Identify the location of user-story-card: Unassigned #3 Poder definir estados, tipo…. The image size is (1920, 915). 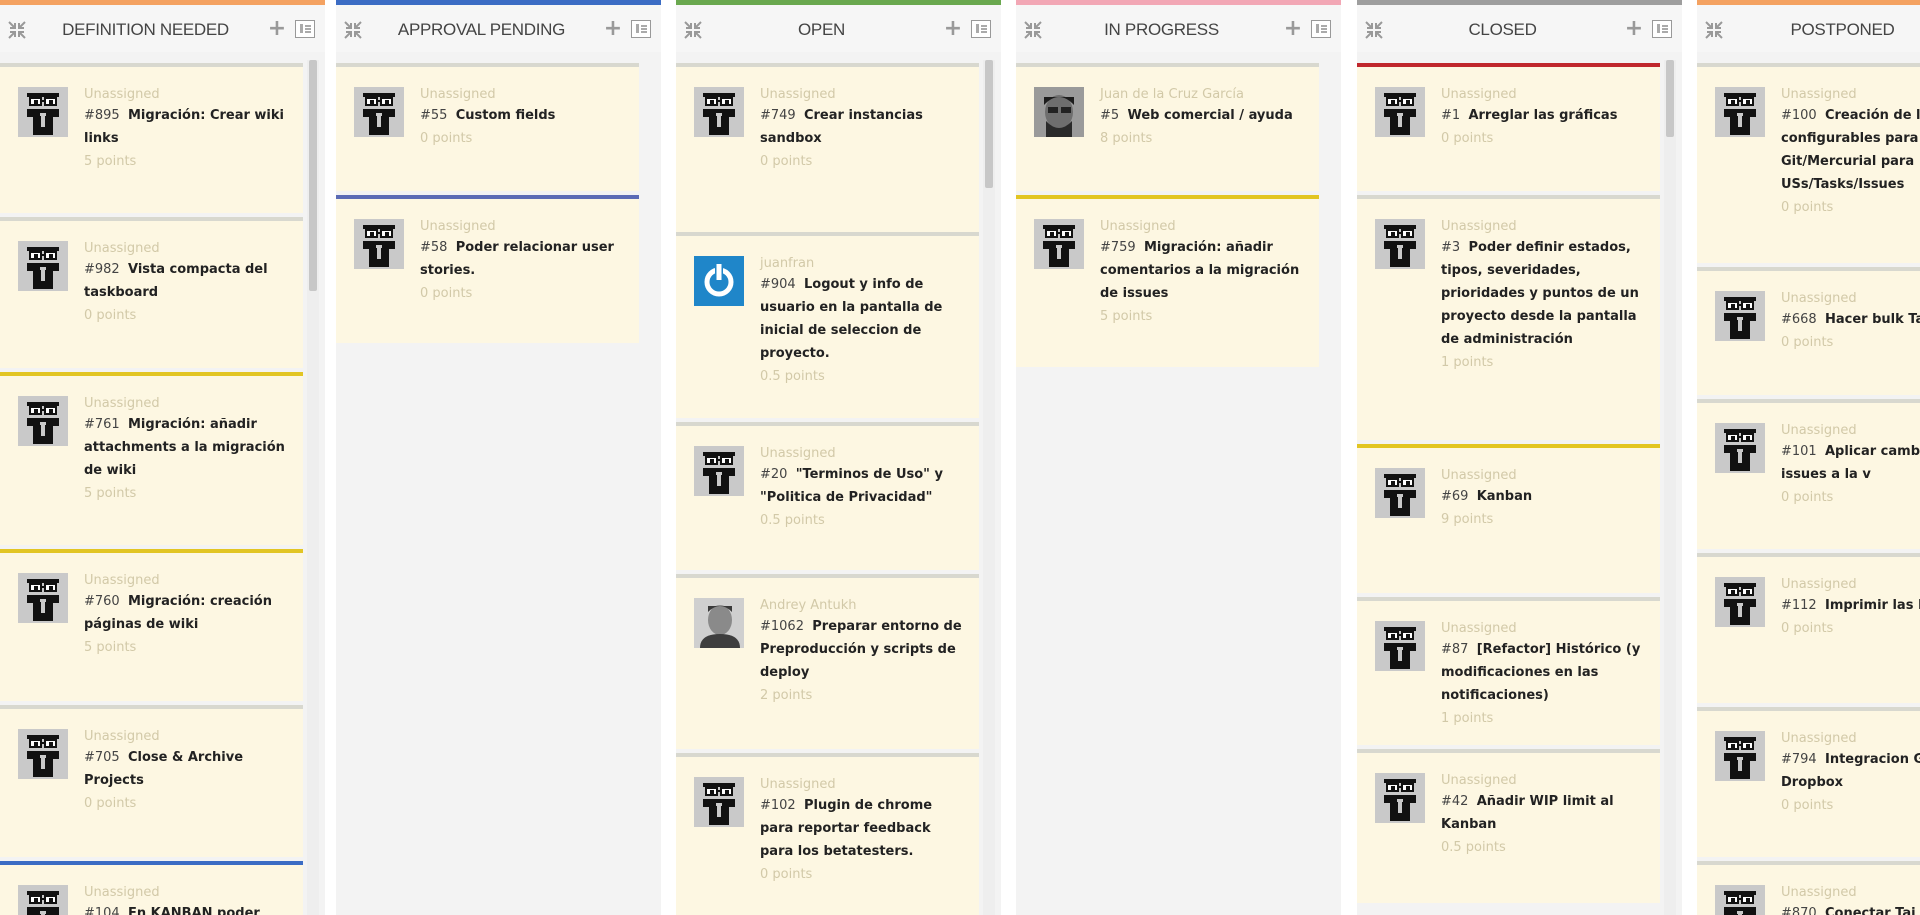
(1508, 317).